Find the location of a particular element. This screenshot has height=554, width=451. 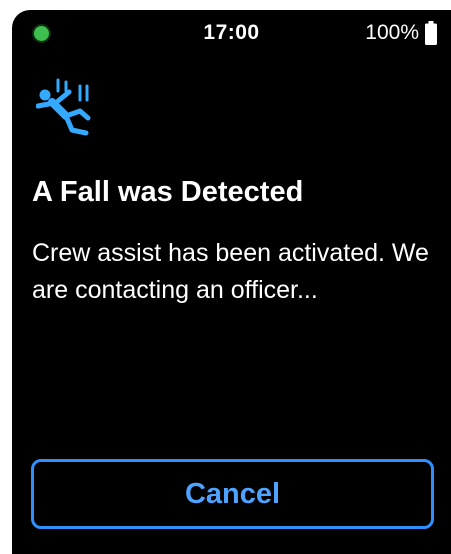

battery-icon is located at coordinates (431, 33).